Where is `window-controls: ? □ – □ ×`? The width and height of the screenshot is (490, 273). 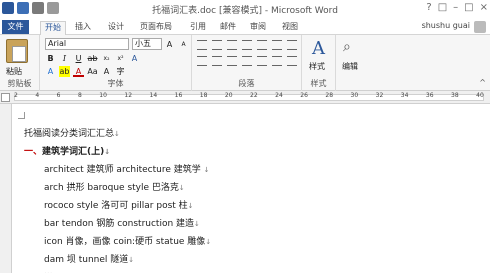 window-controls: ? □ – □ × is located at coordinates (457, 7).